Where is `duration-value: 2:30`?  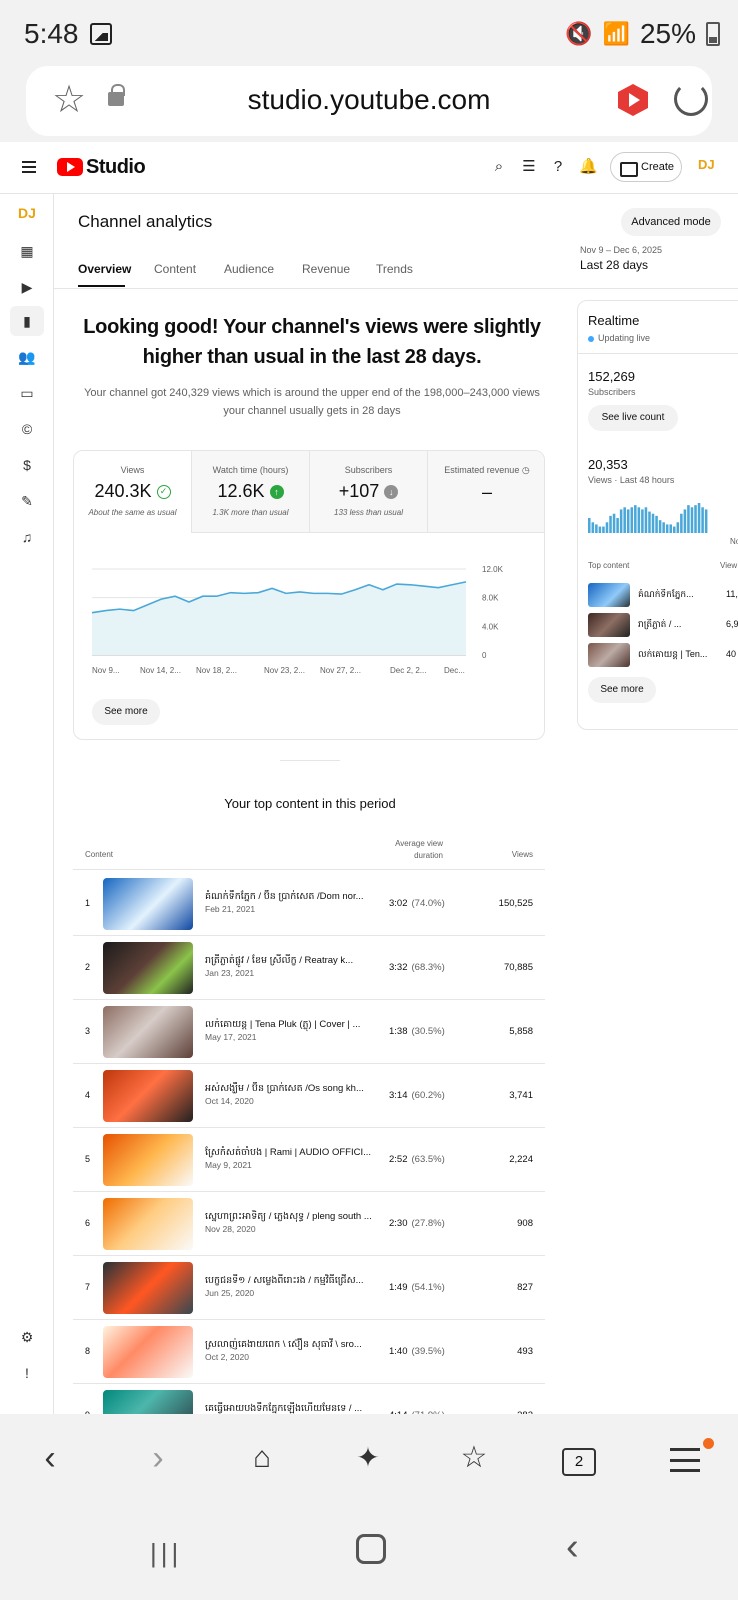 duration-value: 2:30 is located at coordinates (398, 1223).